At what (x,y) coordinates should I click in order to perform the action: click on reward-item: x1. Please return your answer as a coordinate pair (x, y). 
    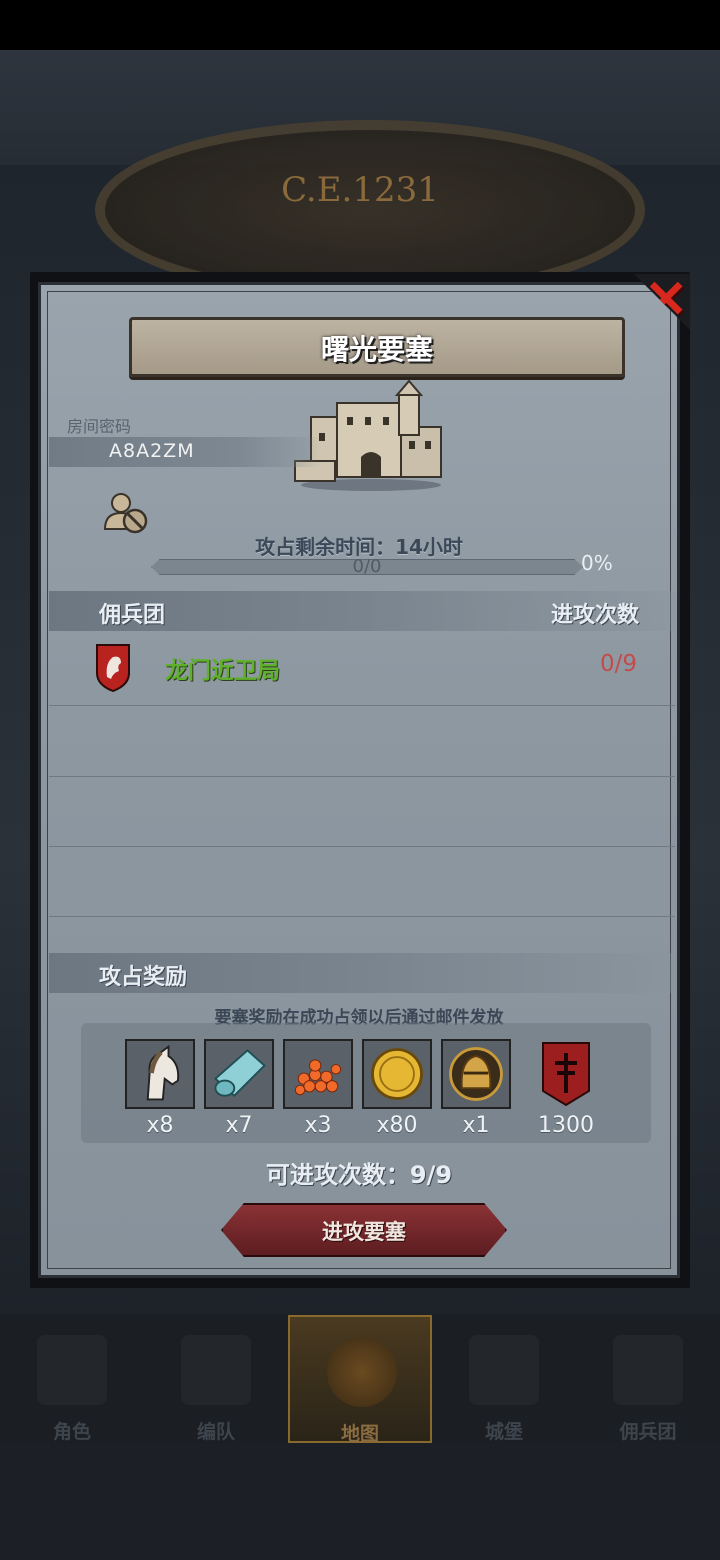
    Looking at the image, I should click on (476, 1088).